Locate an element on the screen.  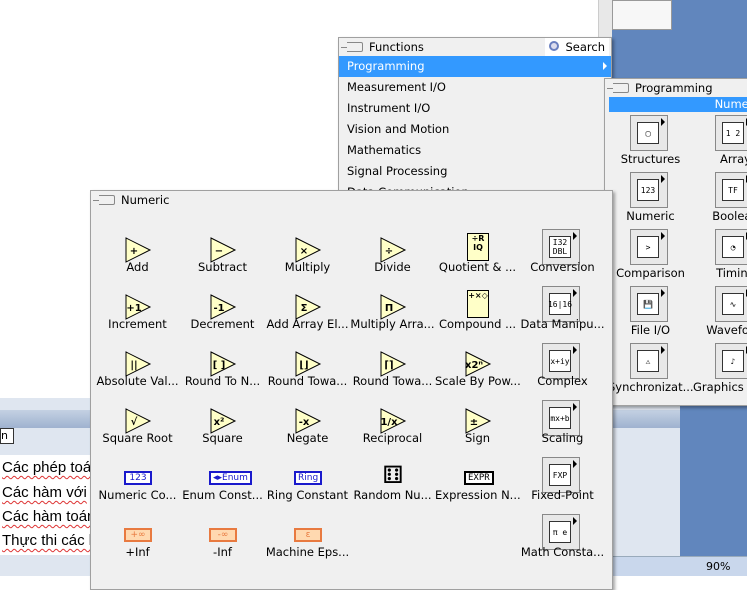
palette-item-complex: x+iy Complex is located at coordinates (562, 371).